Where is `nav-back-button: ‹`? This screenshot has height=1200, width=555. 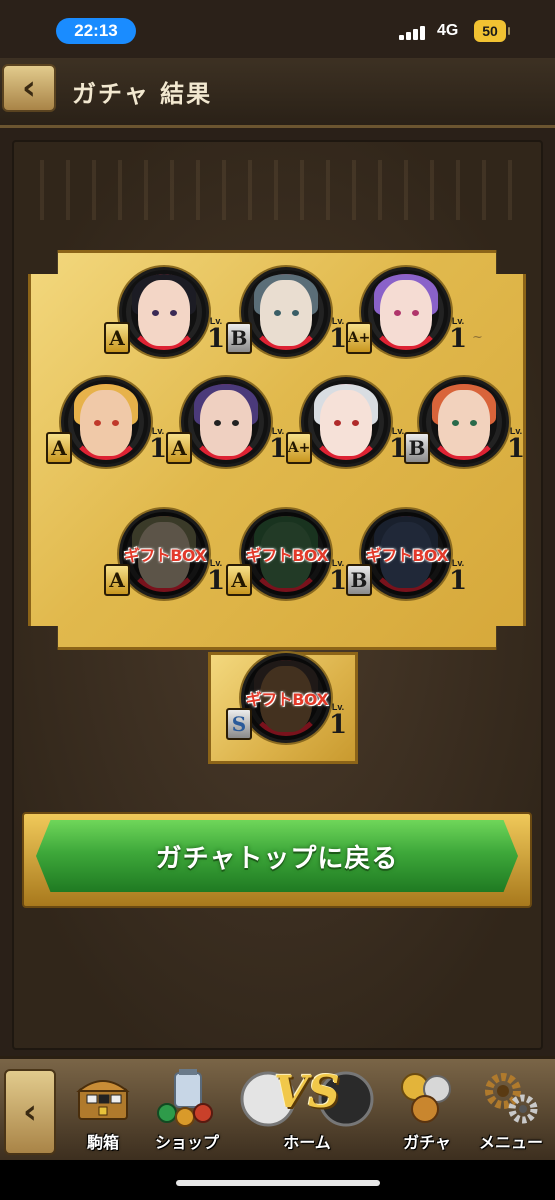 nav-back-button: ‹ is located at coordinates (30, 1112).